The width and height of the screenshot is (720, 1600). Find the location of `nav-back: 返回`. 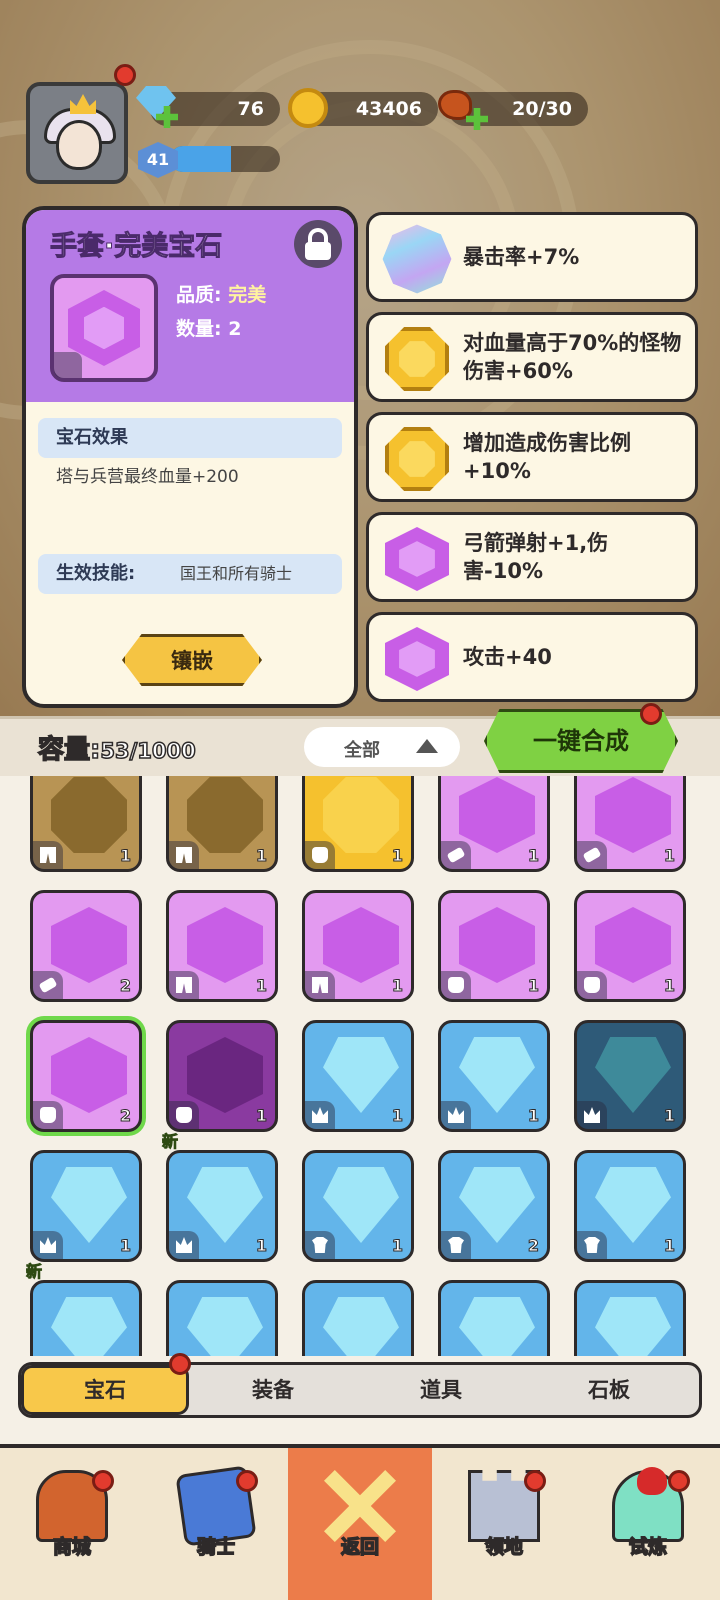

nav-back: 返回 is located at coordinates (360, 1524).